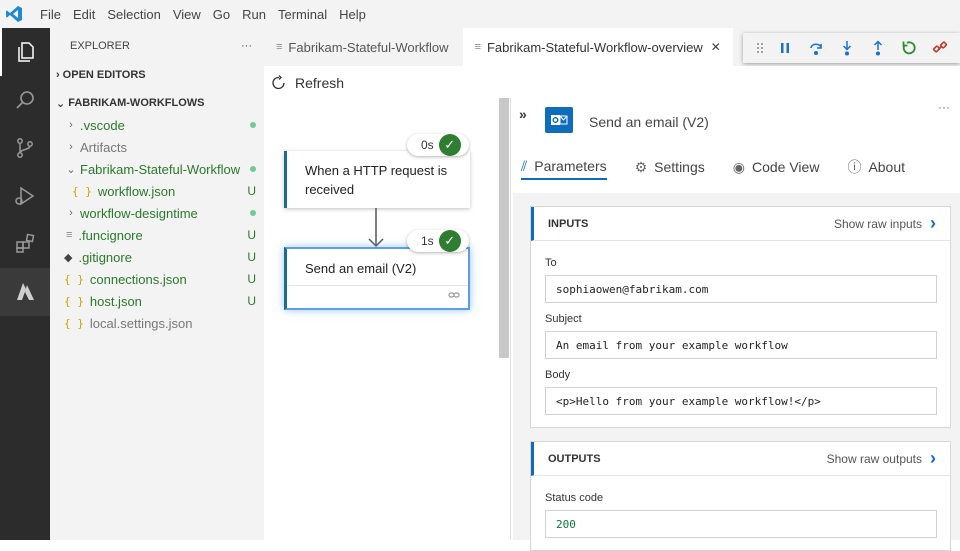 This screenshot has height=551, width=960. What do you see at coordinates (741, 524) in the screenshot?
I see `status-code-value: 200` at bounding box center [741, 524].